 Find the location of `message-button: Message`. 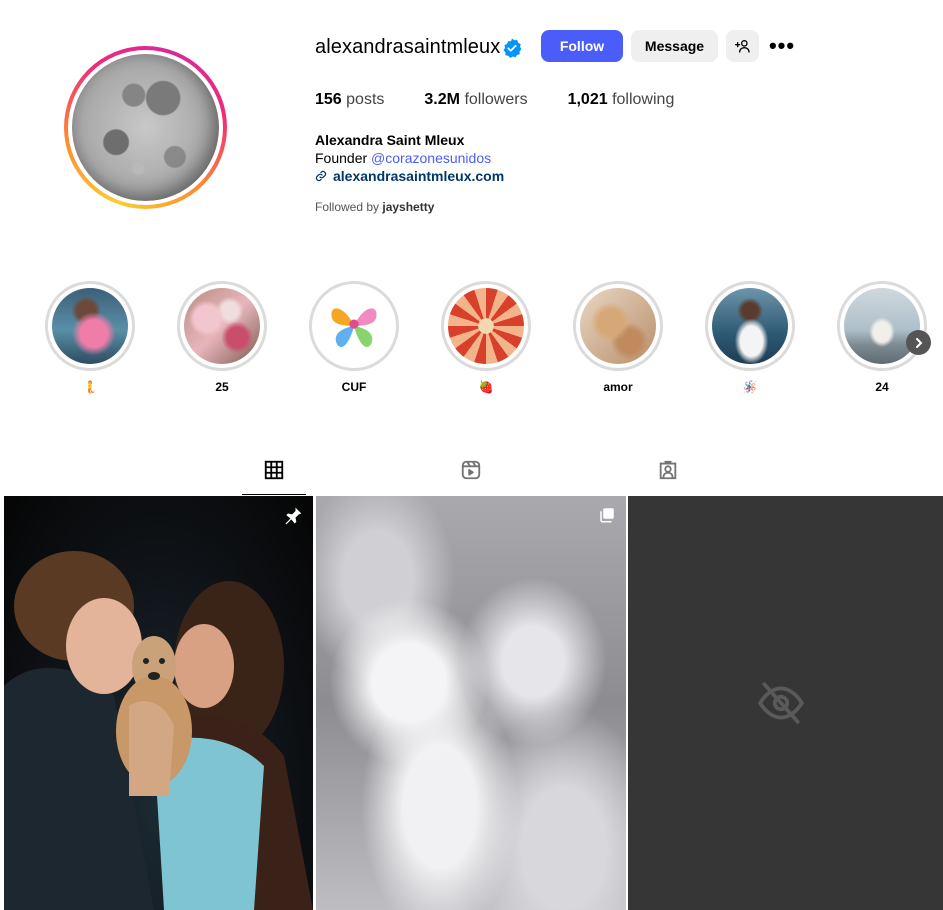

message-button: Message is located at coordinates (674, 46).